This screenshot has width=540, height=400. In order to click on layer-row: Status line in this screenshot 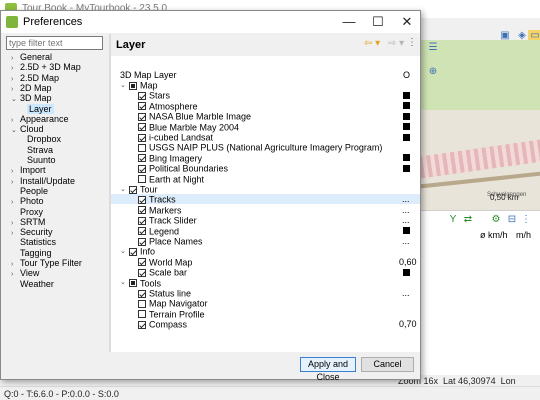, I will do `click(164, 293)`.